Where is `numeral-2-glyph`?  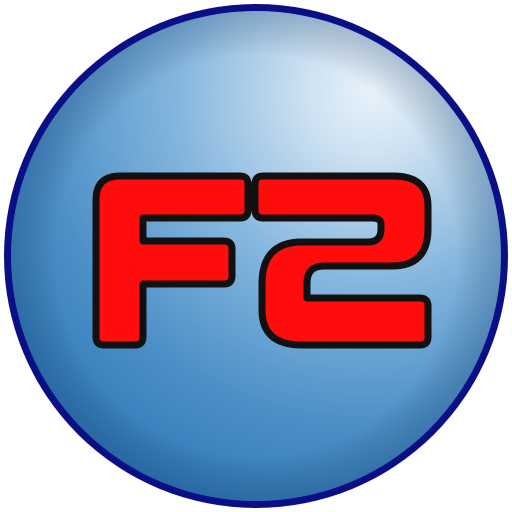 numeral-2-glyph is located at coordinates (341, 260).